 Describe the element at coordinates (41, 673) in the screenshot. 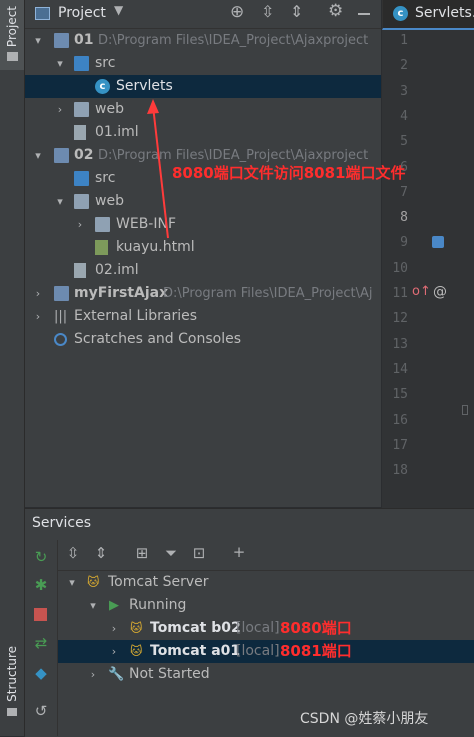

I see `artifact-icon: ◆` at that location.